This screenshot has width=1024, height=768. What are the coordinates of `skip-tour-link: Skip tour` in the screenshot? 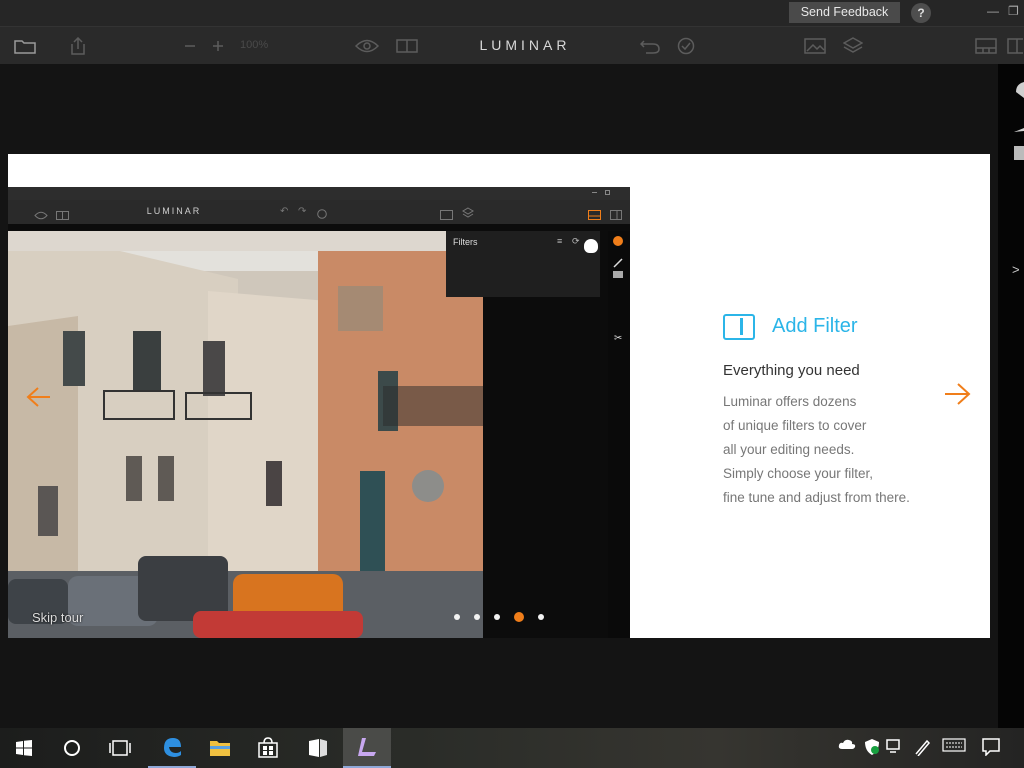 It's located at (57, 617).